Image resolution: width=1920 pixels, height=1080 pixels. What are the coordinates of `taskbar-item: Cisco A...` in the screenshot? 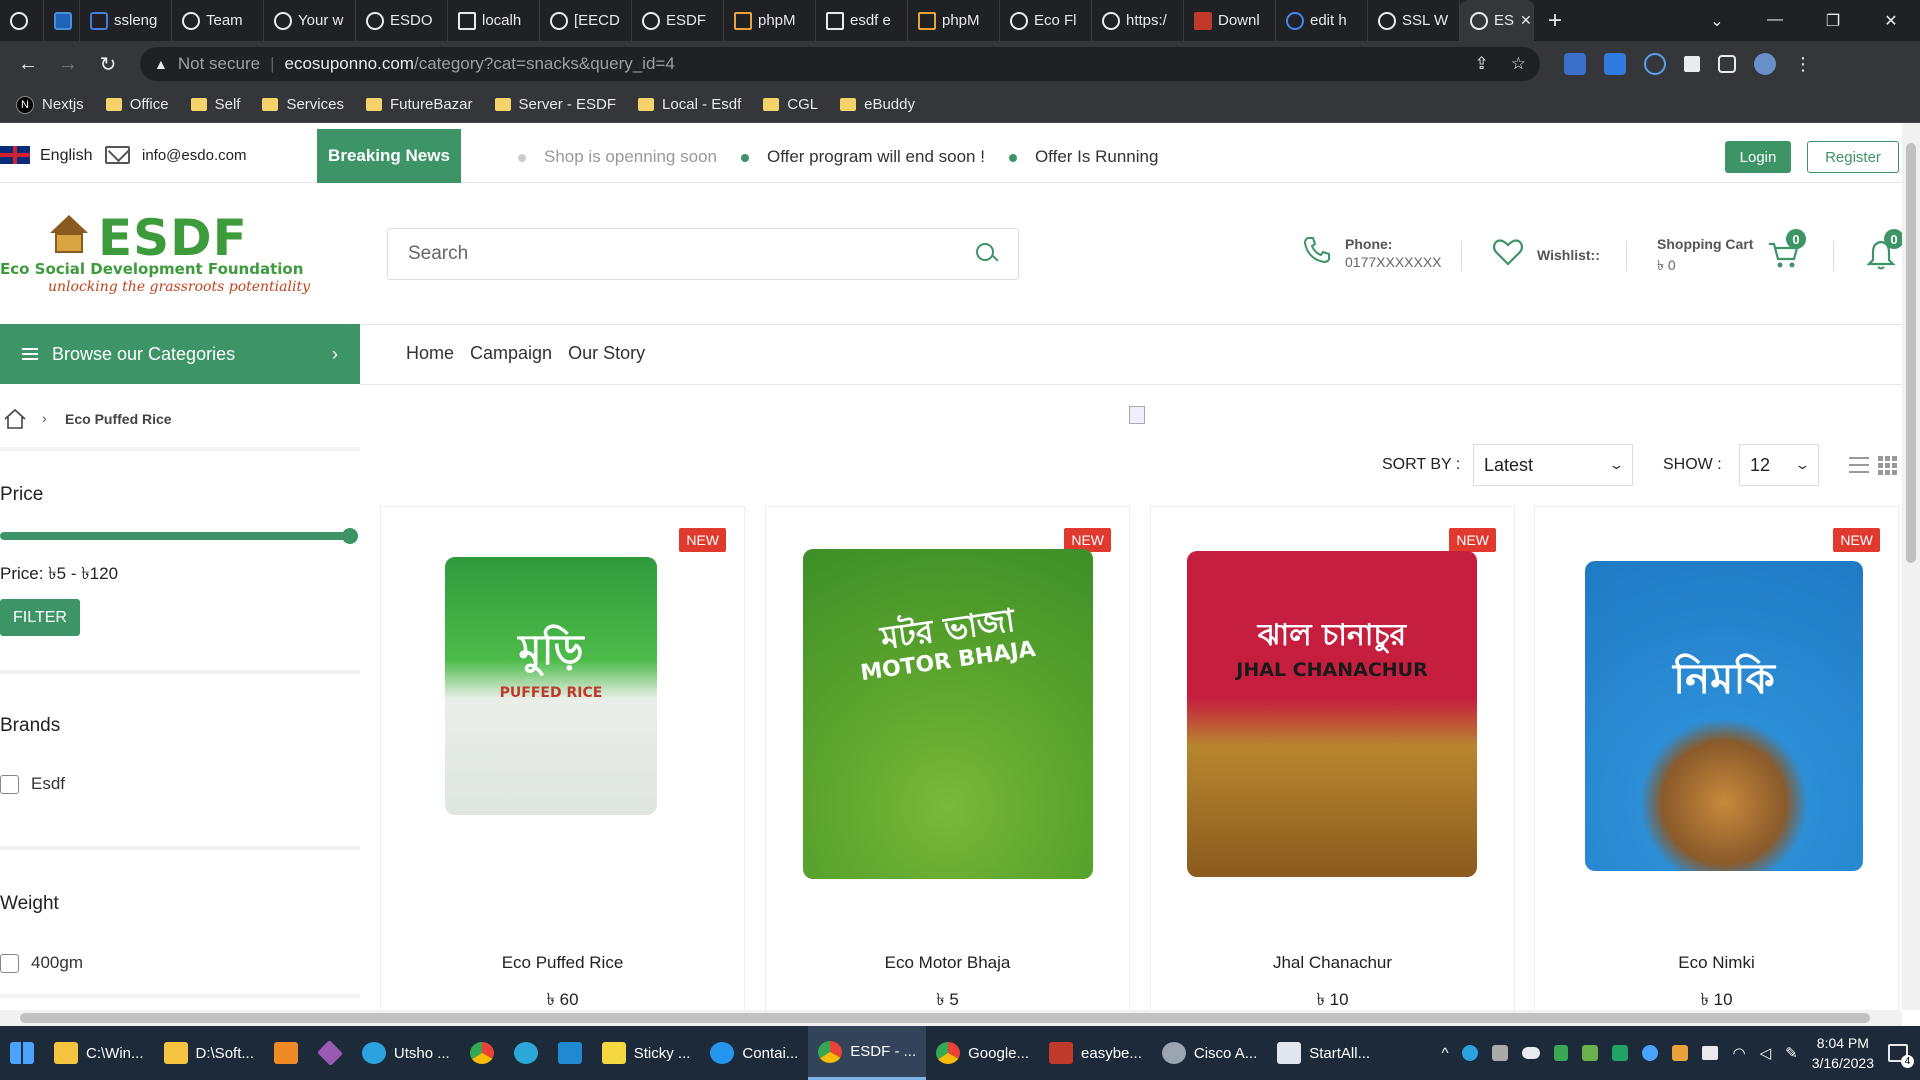 It's located at (1209, 1053).